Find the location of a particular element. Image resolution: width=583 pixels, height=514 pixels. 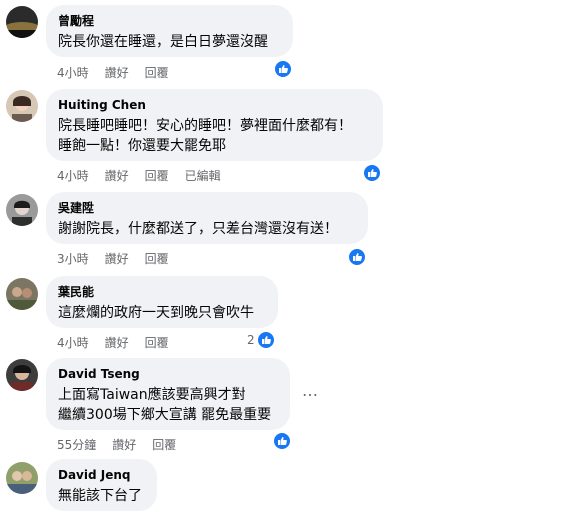

comment-author: 吳建陞 is located at coordinates (207, 208).